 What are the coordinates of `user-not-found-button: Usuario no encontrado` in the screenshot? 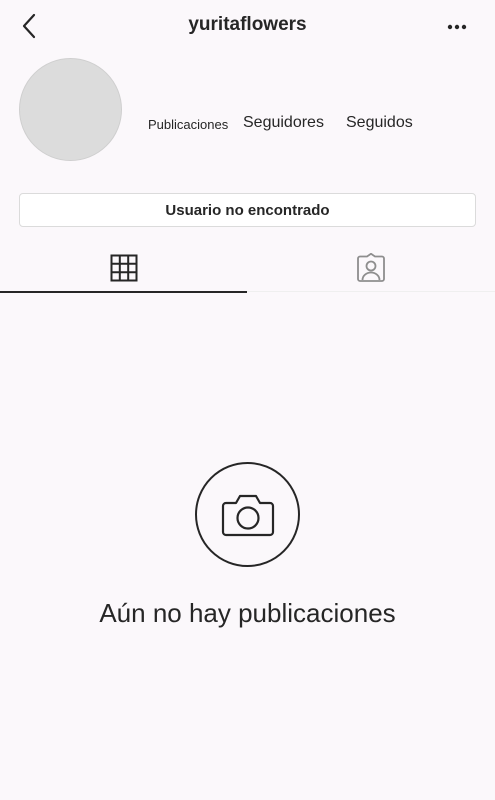 It's located at (247, 210).